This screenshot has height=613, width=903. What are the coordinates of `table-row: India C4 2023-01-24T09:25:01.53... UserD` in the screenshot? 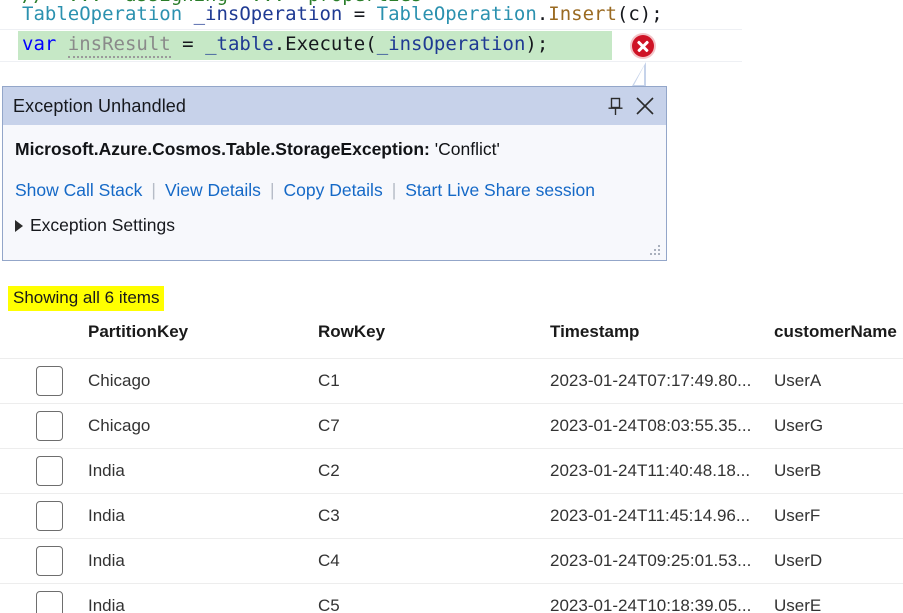 It's located at (451, 561).